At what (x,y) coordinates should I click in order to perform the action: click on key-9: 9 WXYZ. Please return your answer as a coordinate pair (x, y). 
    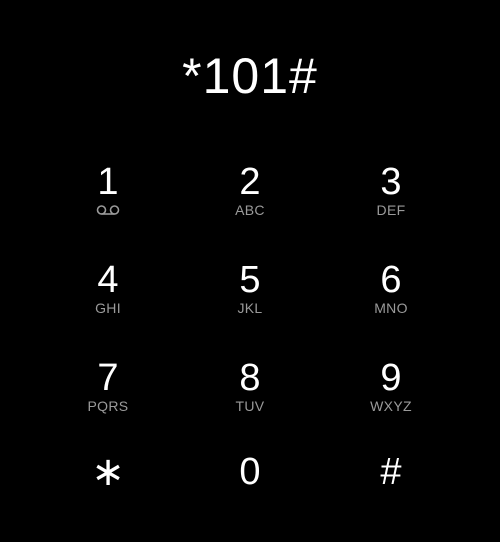
    Looking at the image, I should click on (391, 403).